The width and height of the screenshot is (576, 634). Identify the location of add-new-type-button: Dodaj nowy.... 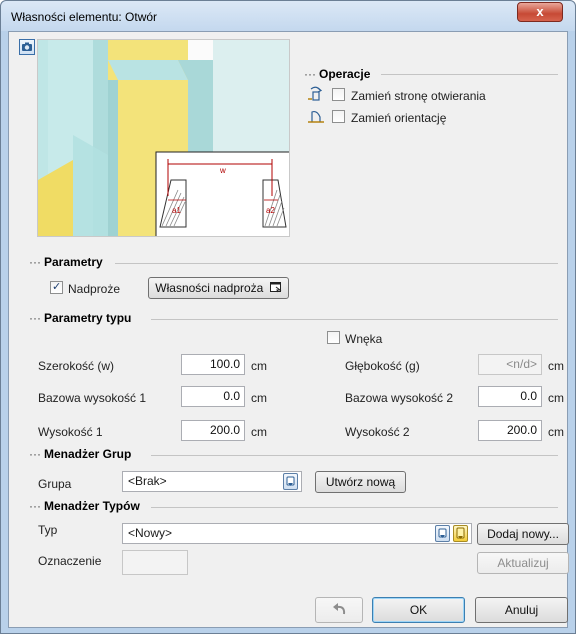
(523, 534).